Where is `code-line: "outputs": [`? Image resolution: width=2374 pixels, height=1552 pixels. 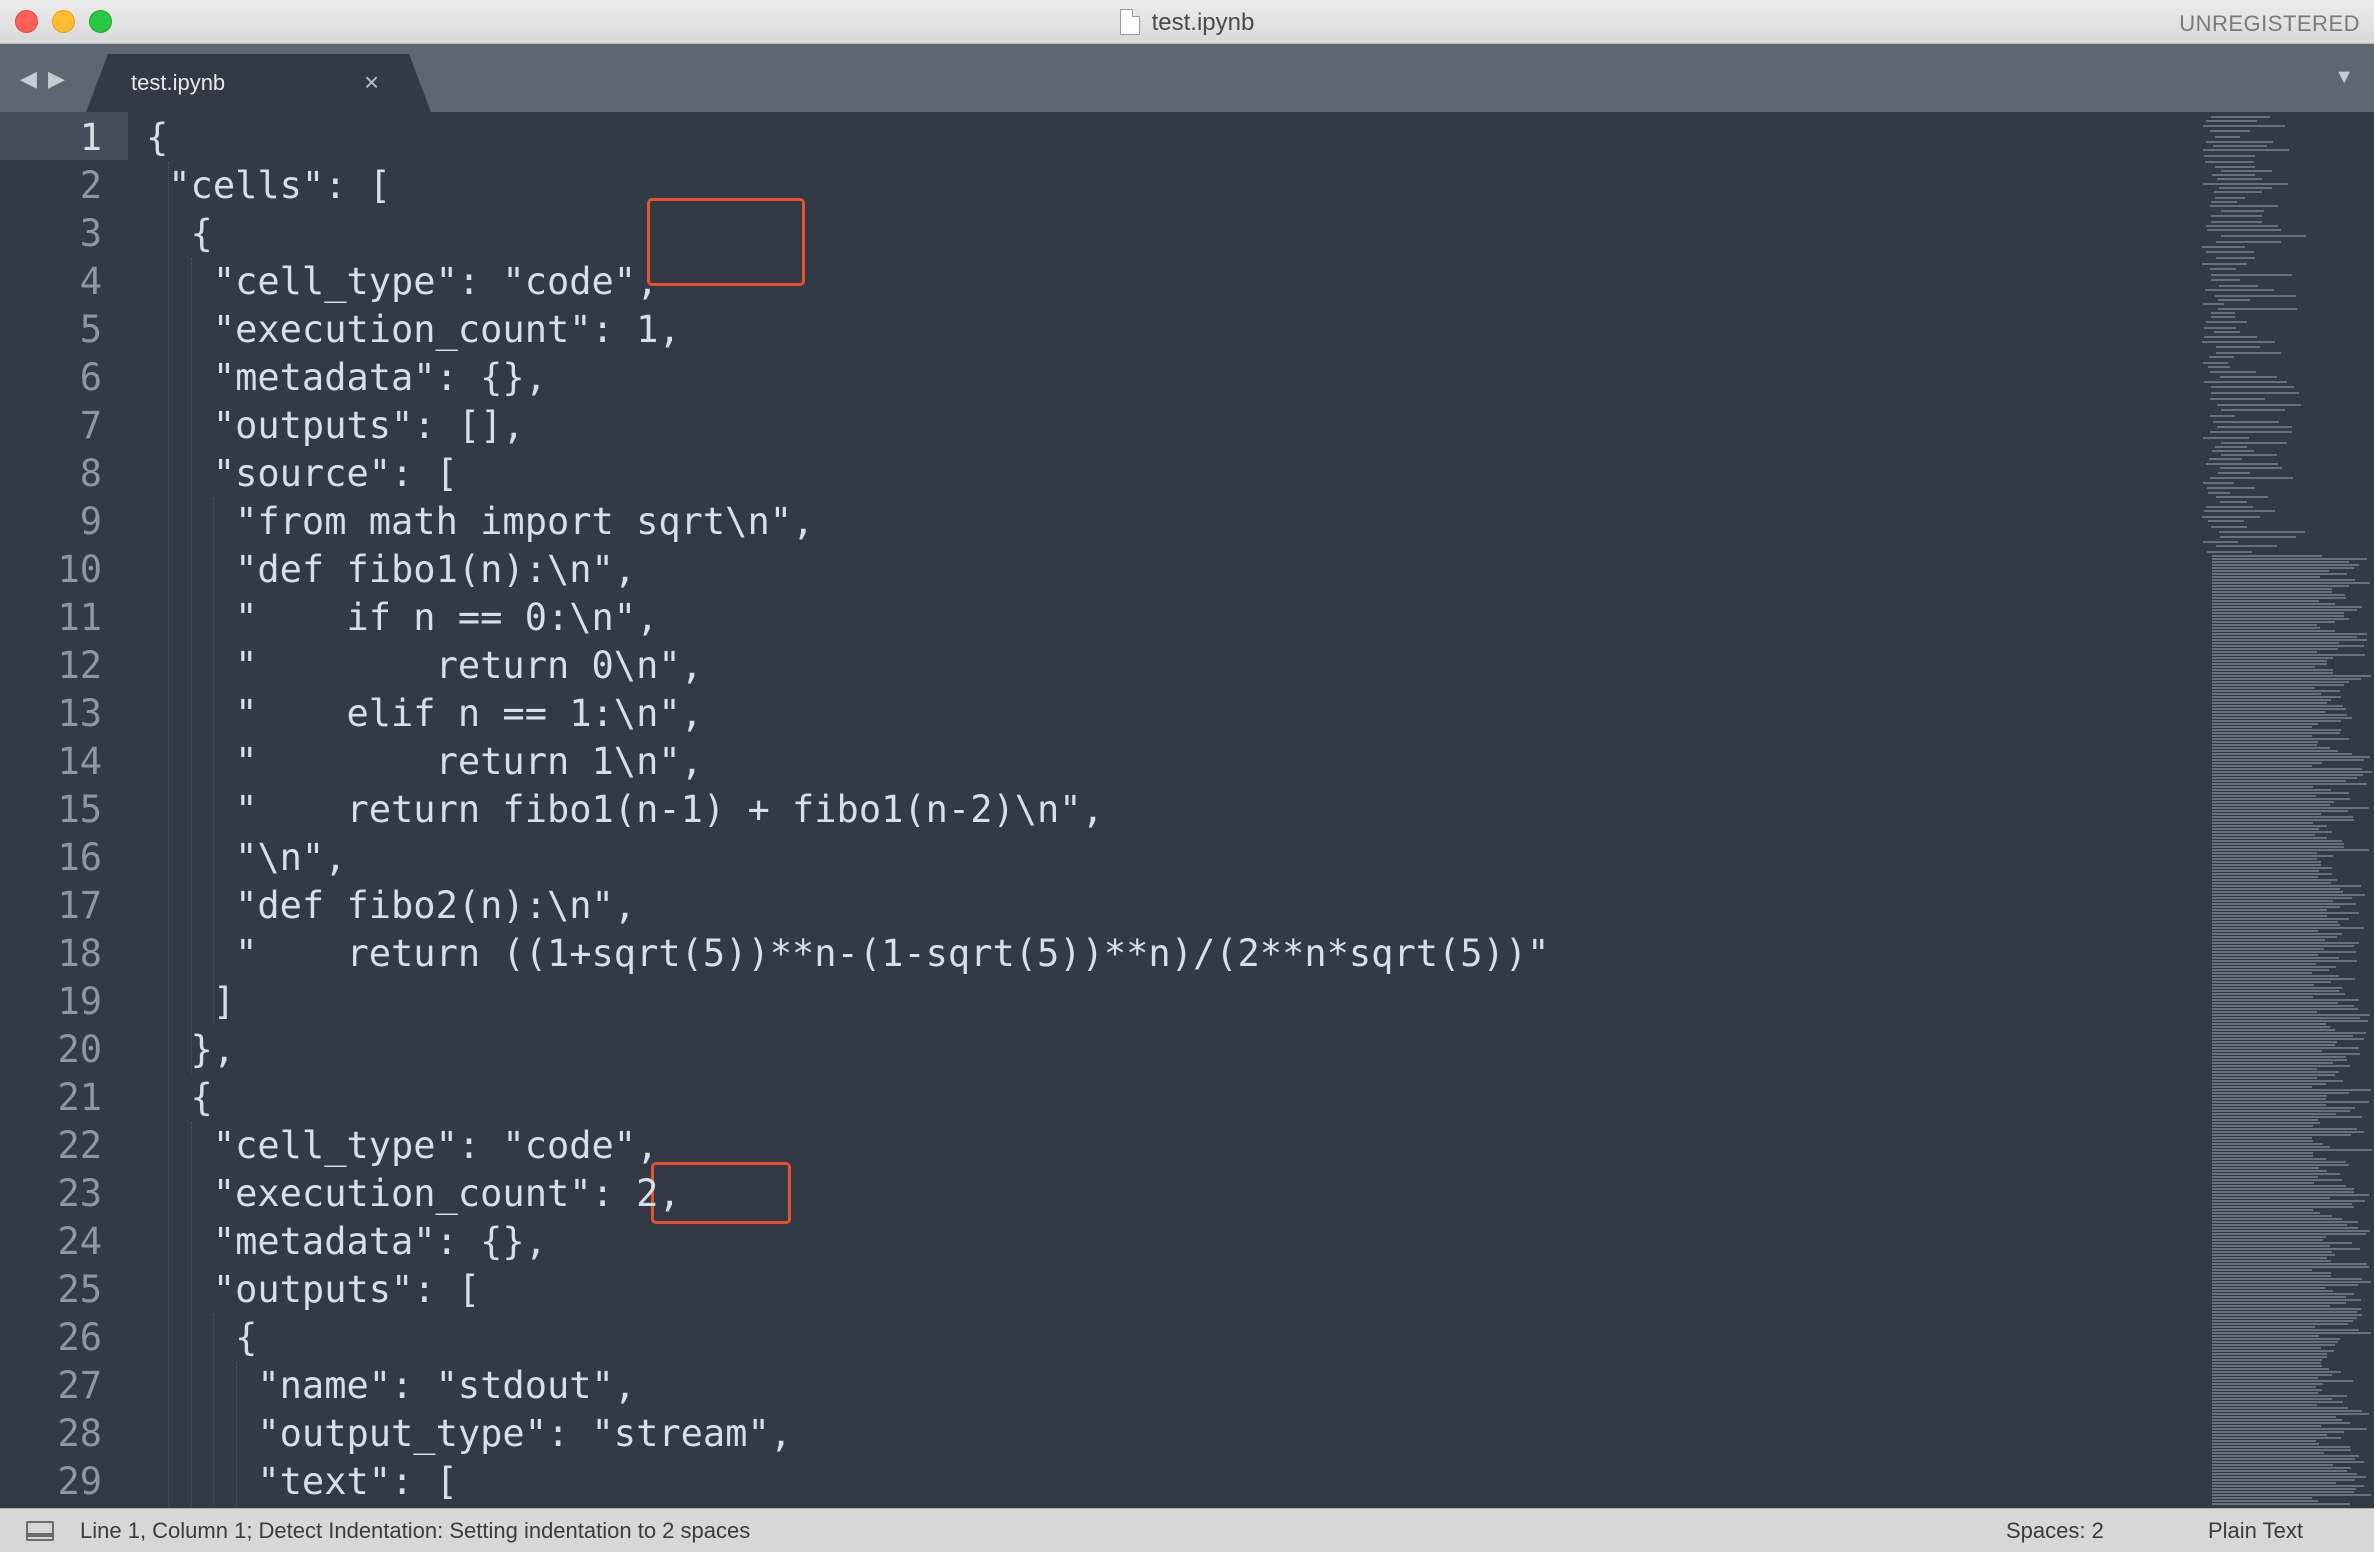 code-line: "outputs": [ is located at coordinates (313, 1290).